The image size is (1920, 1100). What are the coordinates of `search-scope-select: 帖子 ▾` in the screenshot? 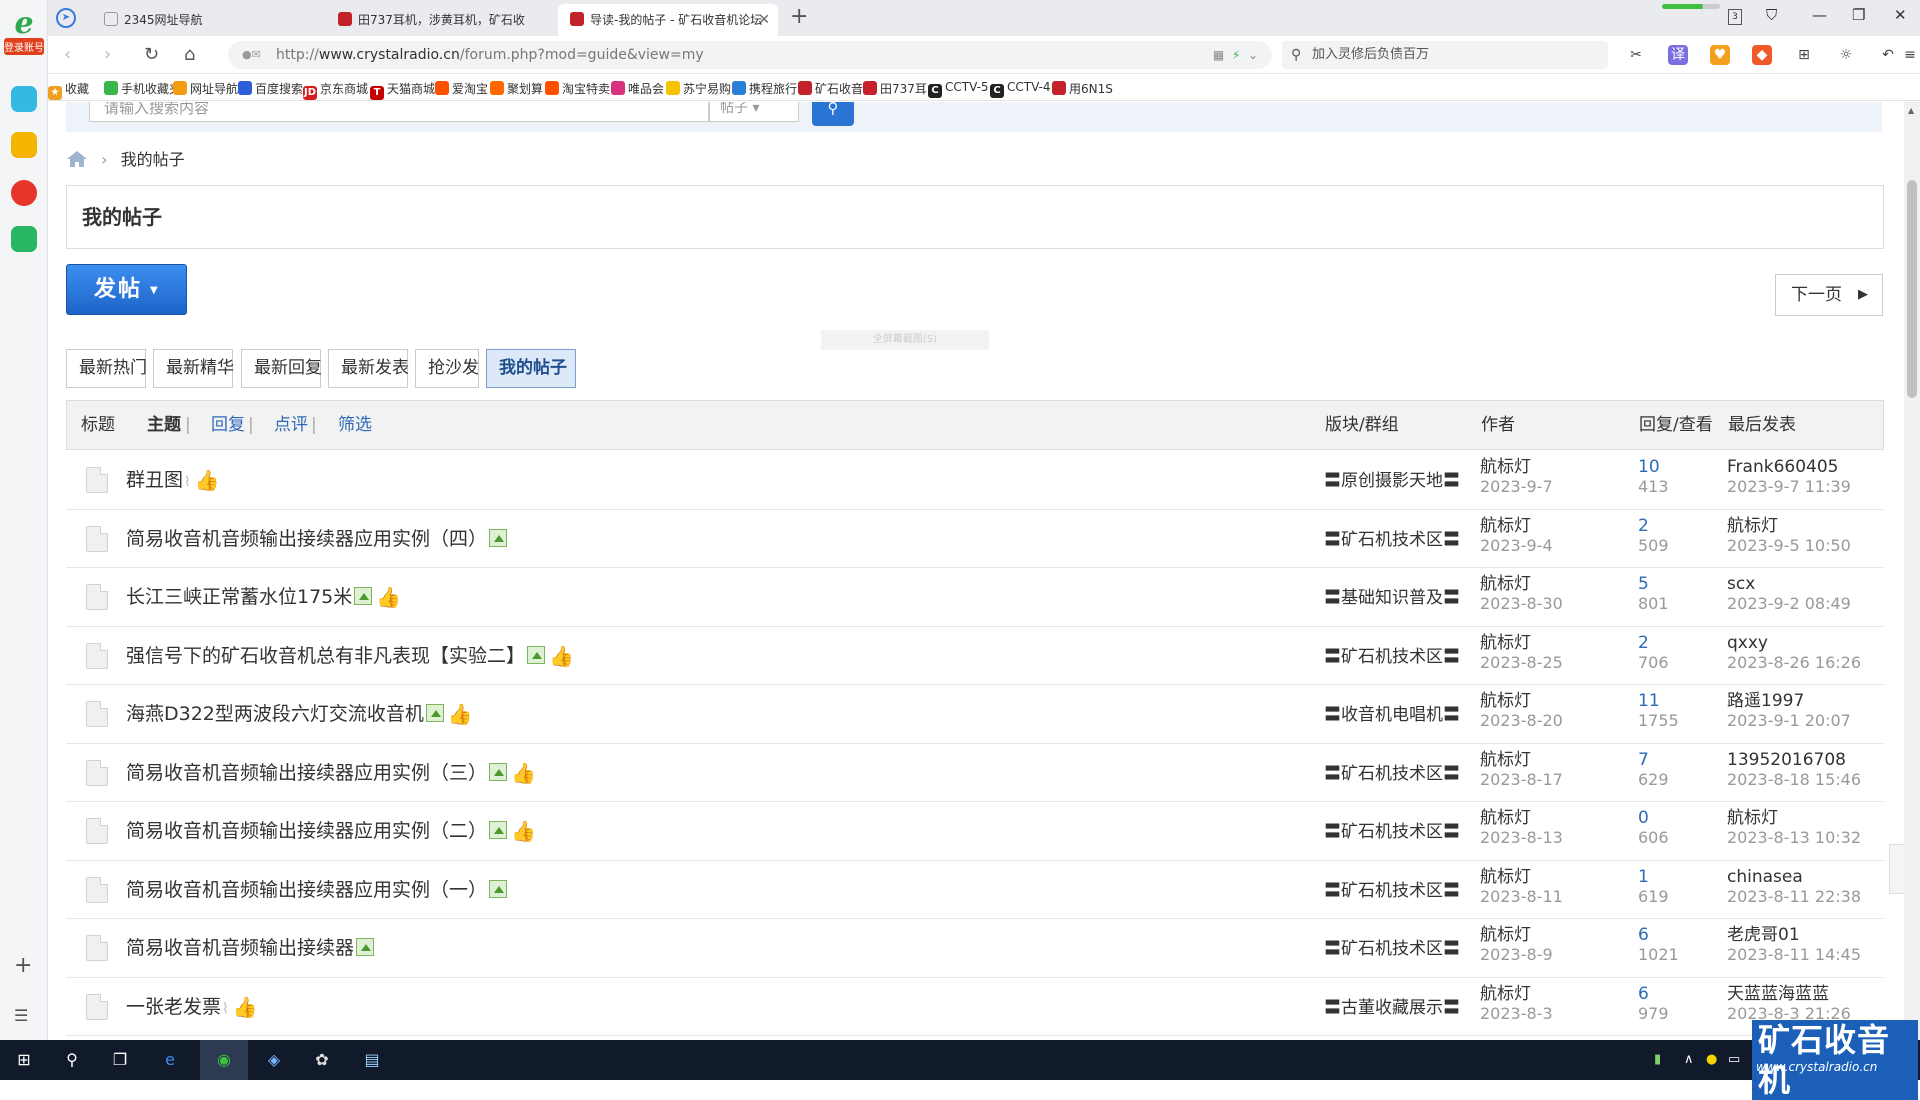 It's located at (754, 112).